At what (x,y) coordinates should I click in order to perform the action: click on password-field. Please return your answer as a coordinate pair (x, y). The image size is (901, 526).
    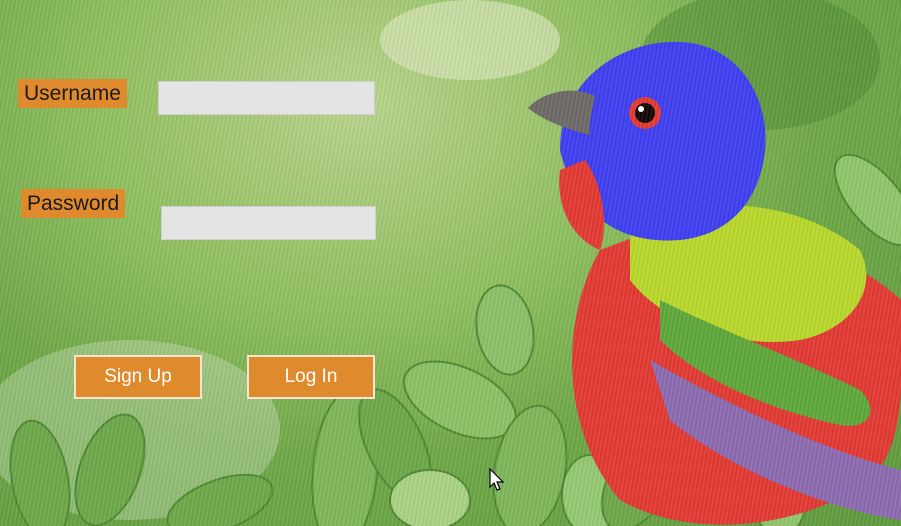
    Looking at the image, I should click on (268, 223).